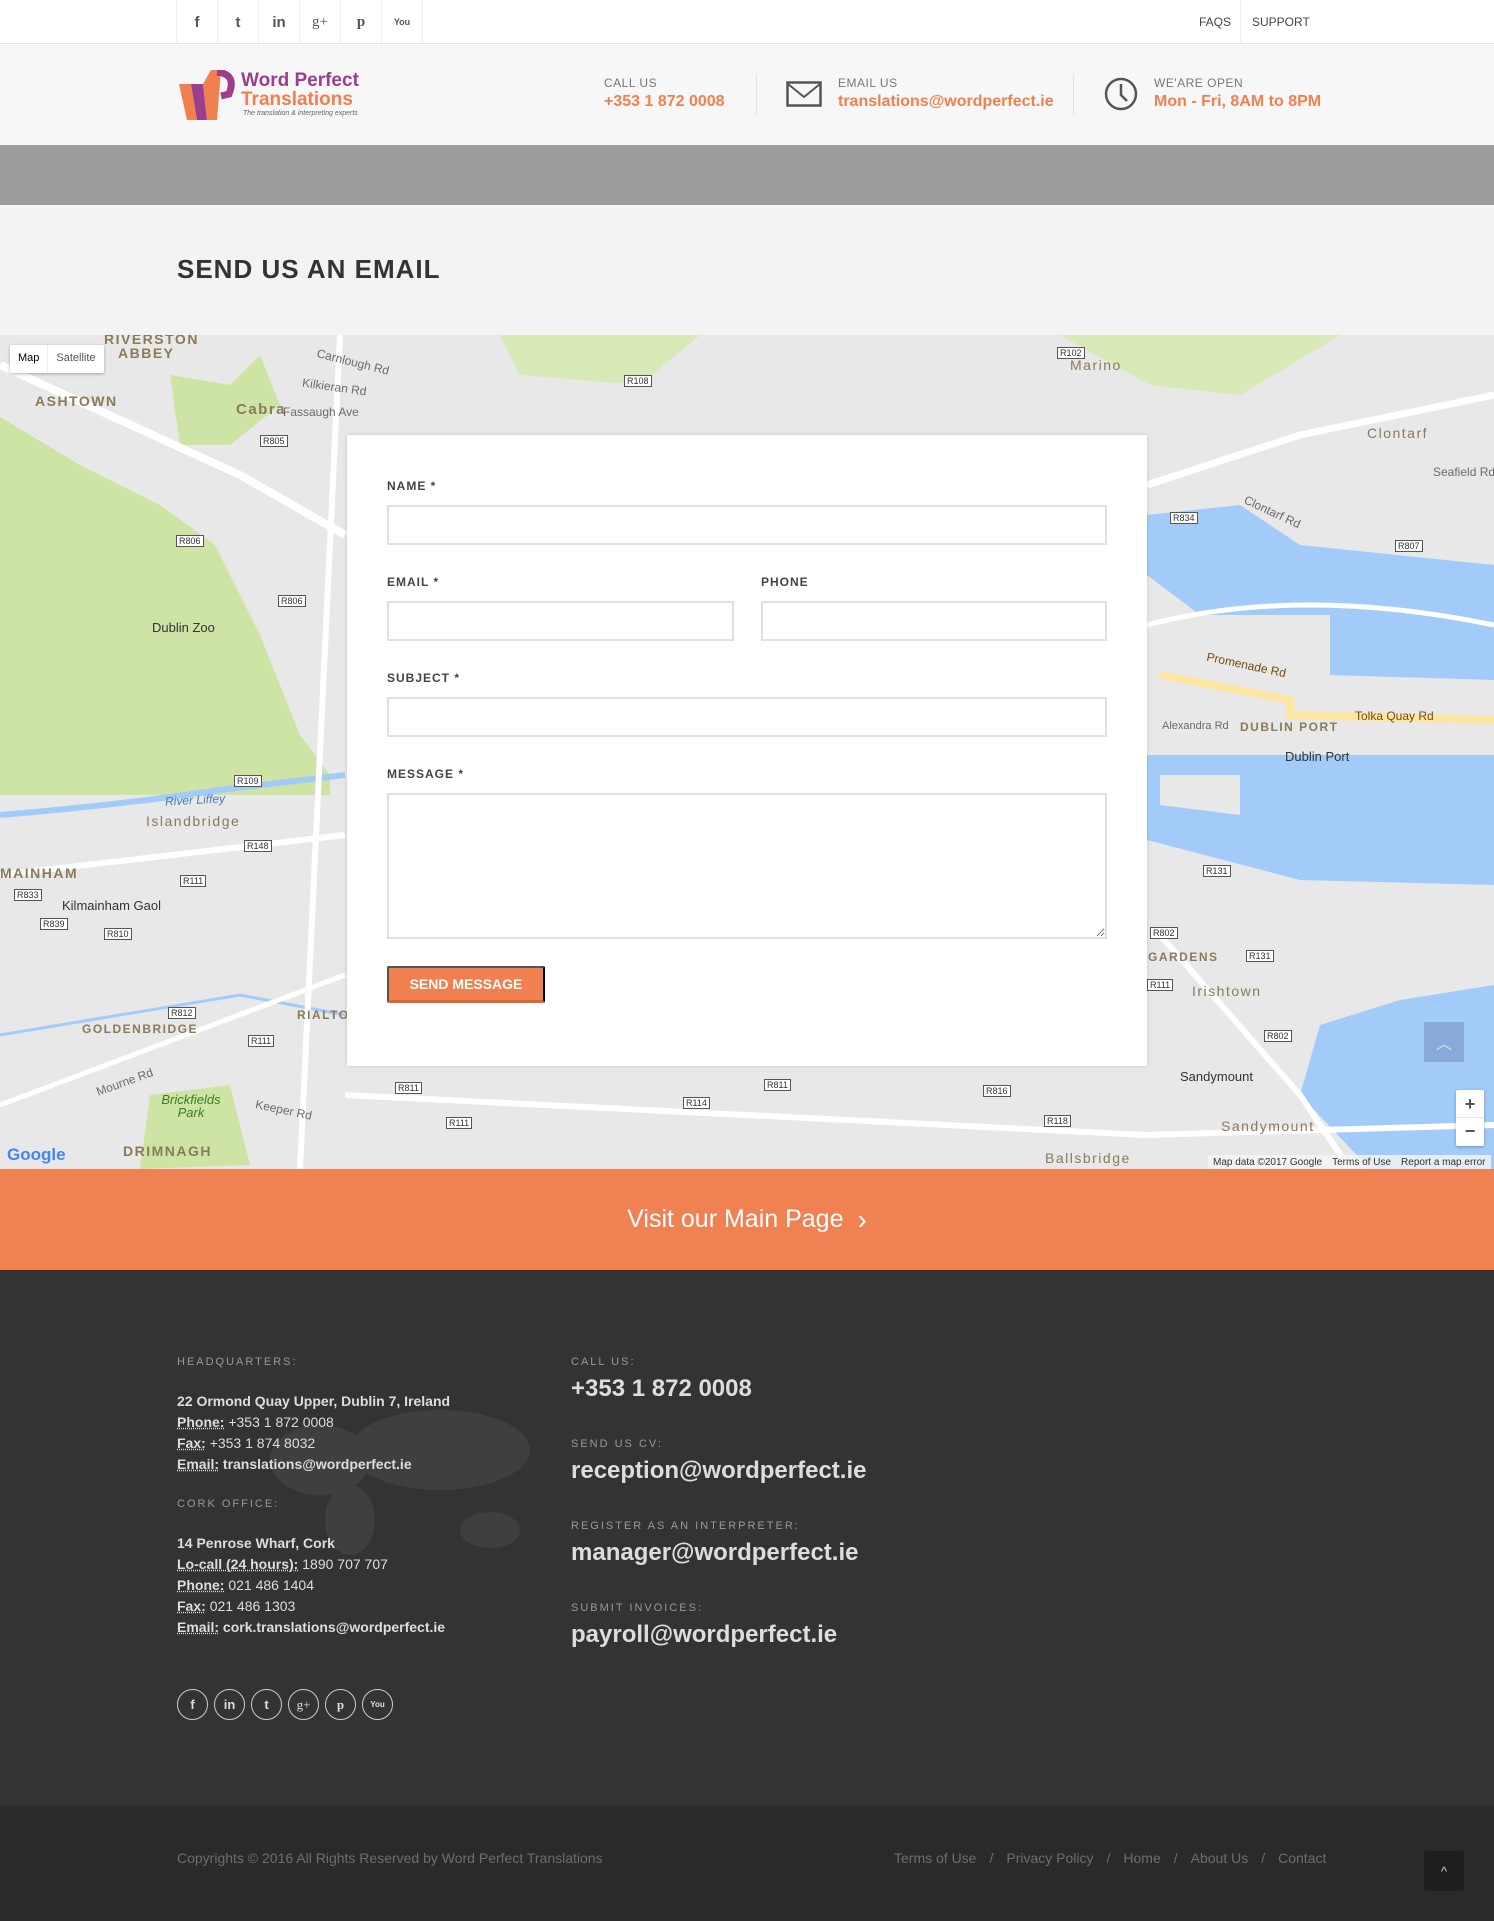  I want to click on subject-label: SUBJECT *, so click(424, 678).